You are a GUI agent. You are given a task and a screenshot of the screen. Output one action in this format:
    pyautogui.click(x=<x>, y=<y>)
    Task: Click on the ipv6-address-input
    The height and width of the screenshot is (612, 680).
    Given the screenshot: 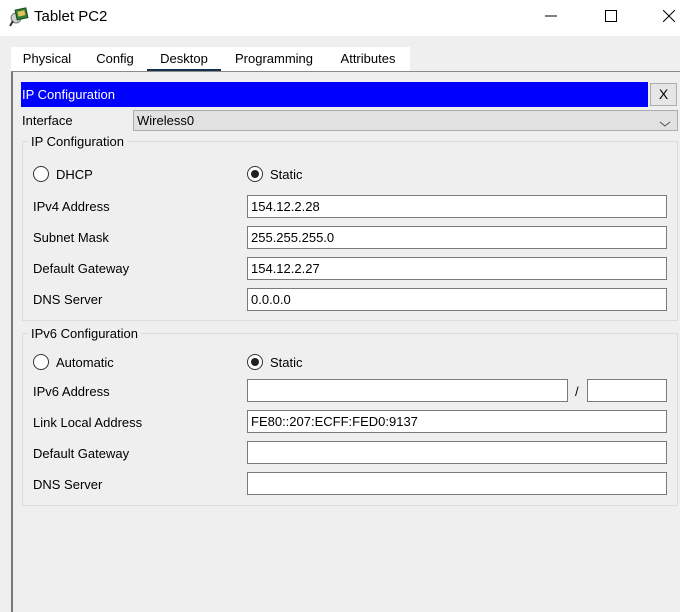 What is the action you would take?
    pyautogui.click(x=407, y=390)
    